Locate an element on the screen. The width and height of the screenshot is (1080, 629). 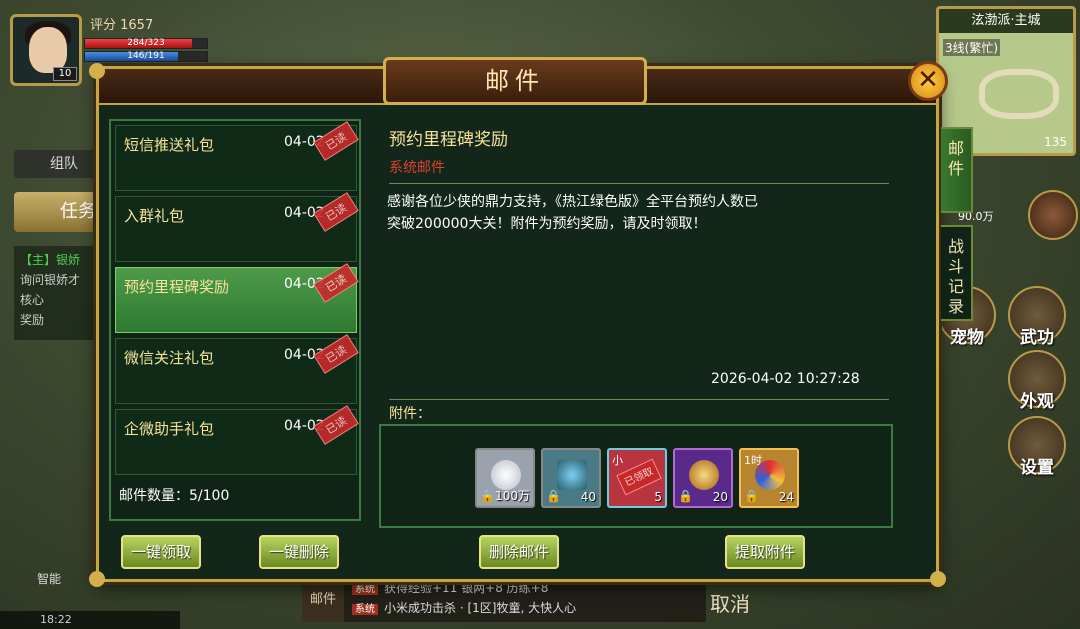
claim-all-button: 一键领取 is located at coordinates (161, 552).